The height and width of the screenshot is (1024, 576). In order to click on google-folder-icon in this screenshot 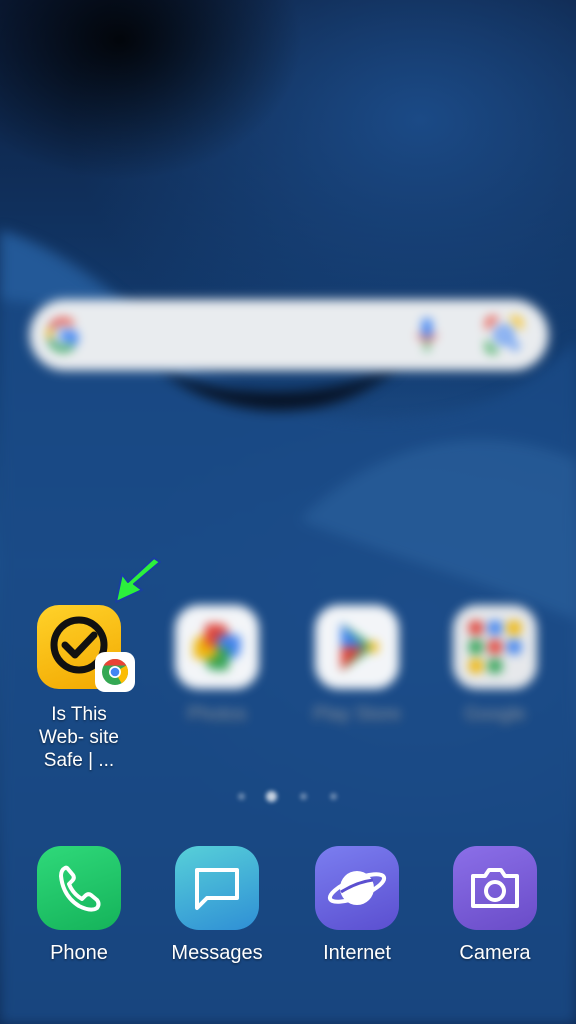, I will do `click(495, 647)`.